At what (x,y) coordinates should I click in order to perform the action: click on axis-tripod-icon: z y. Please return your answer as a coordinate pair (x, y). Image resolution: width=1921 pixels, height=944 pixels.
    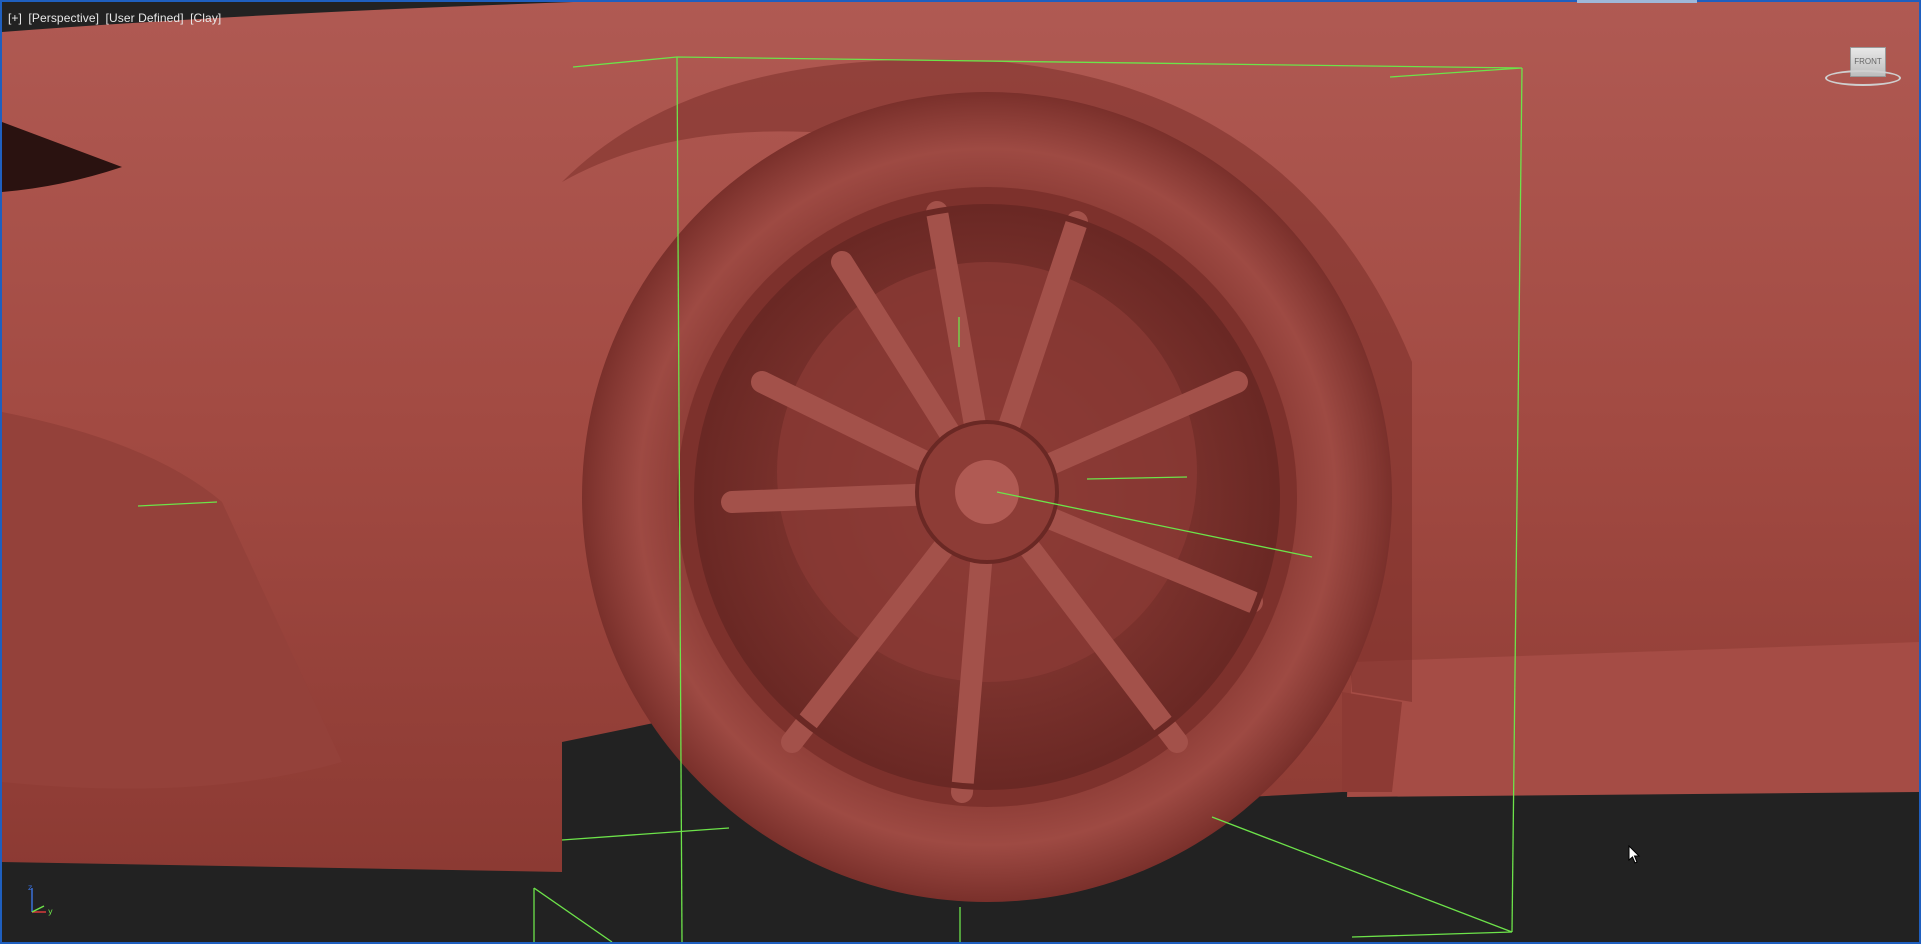
    Looking at the image, I should click on (40, 899).